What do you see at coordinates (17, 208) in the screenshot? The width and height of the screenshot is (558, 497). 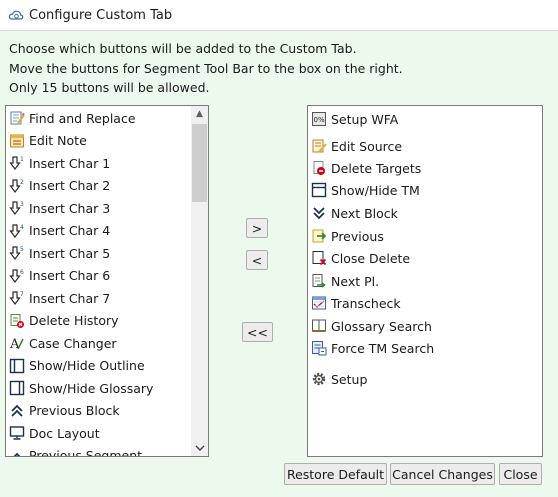 I see `insert-char-3-icon: 3` at bounding box center [17, 208].